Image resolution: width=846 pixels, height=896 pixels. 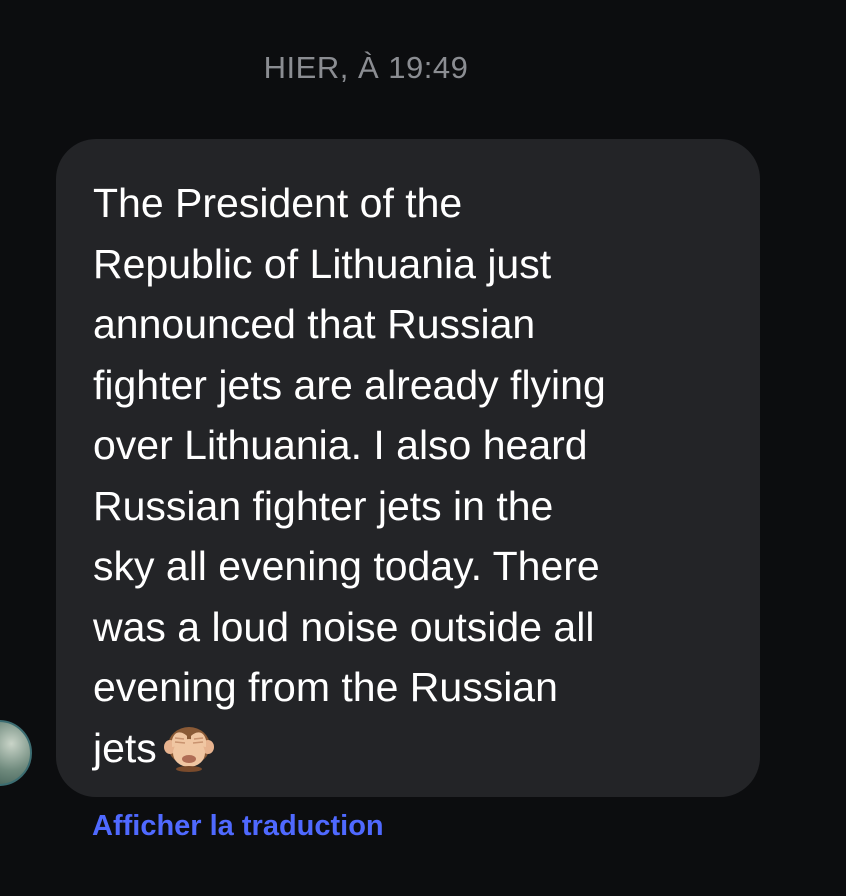 I want to click on sender-avatar, so click(x=16, y=753).